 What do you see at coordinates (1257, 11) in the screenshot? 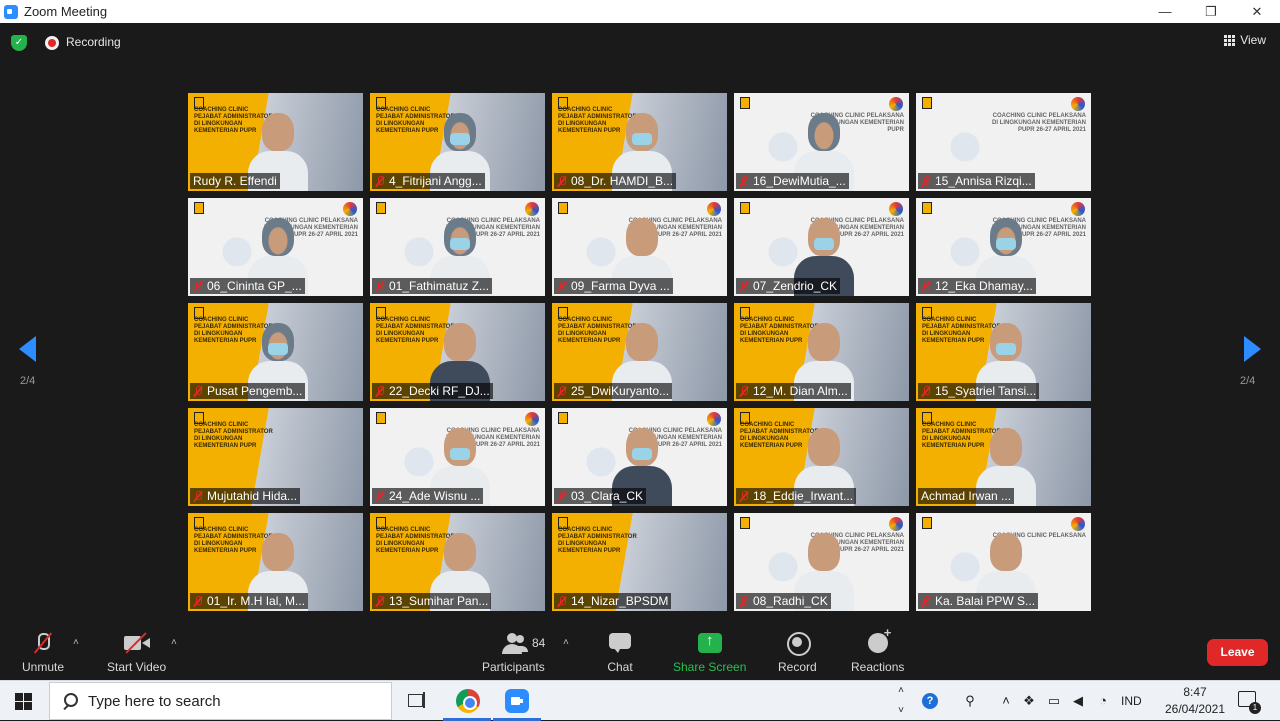
I see `close-button: ✕` at bounding box center [1257, 11].